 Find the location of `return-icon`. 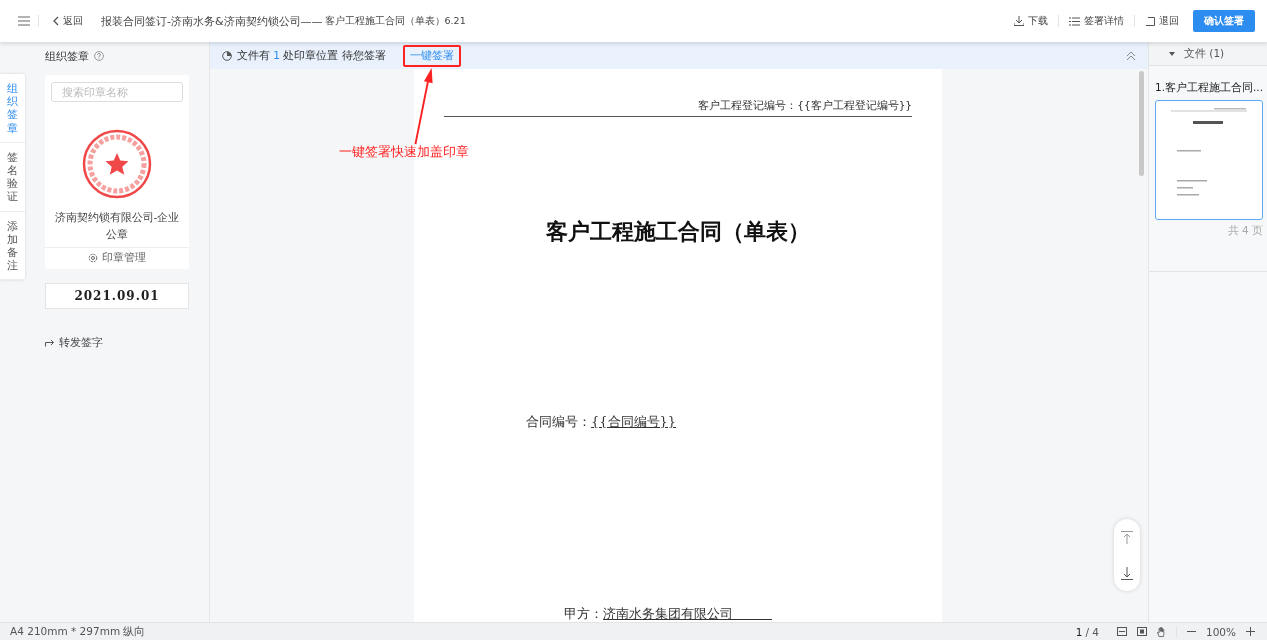

return-icon is located at coordinates (1150, 21).